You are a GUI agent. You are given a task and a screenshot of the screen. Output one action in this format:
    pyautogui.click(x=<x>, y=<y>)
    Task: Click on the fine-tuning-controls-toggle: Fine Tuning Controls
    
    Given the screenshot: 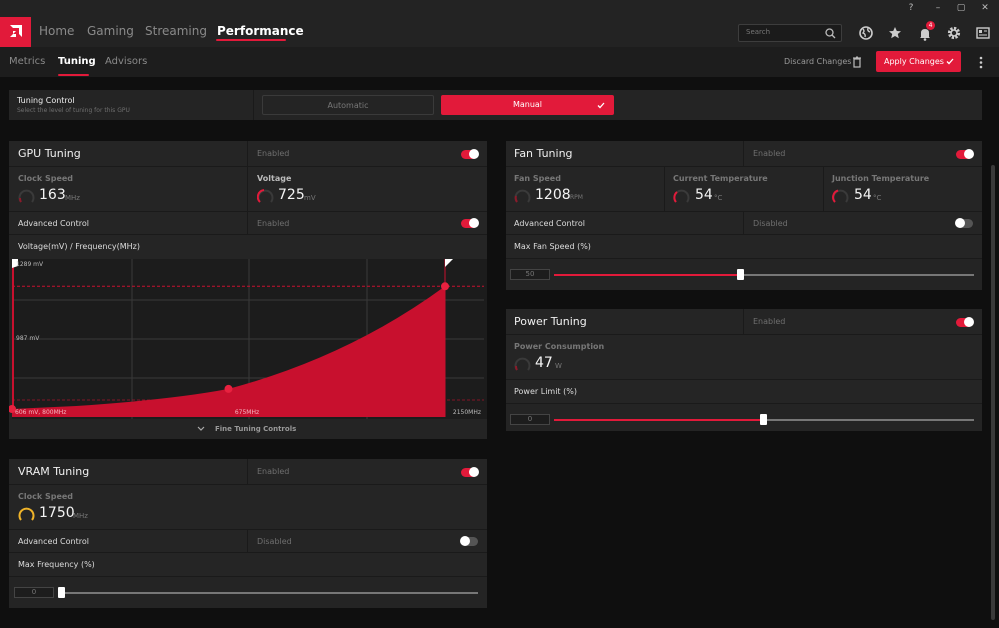 What is the action you would take?
    pyautogui.click(x=248, y=429)
    